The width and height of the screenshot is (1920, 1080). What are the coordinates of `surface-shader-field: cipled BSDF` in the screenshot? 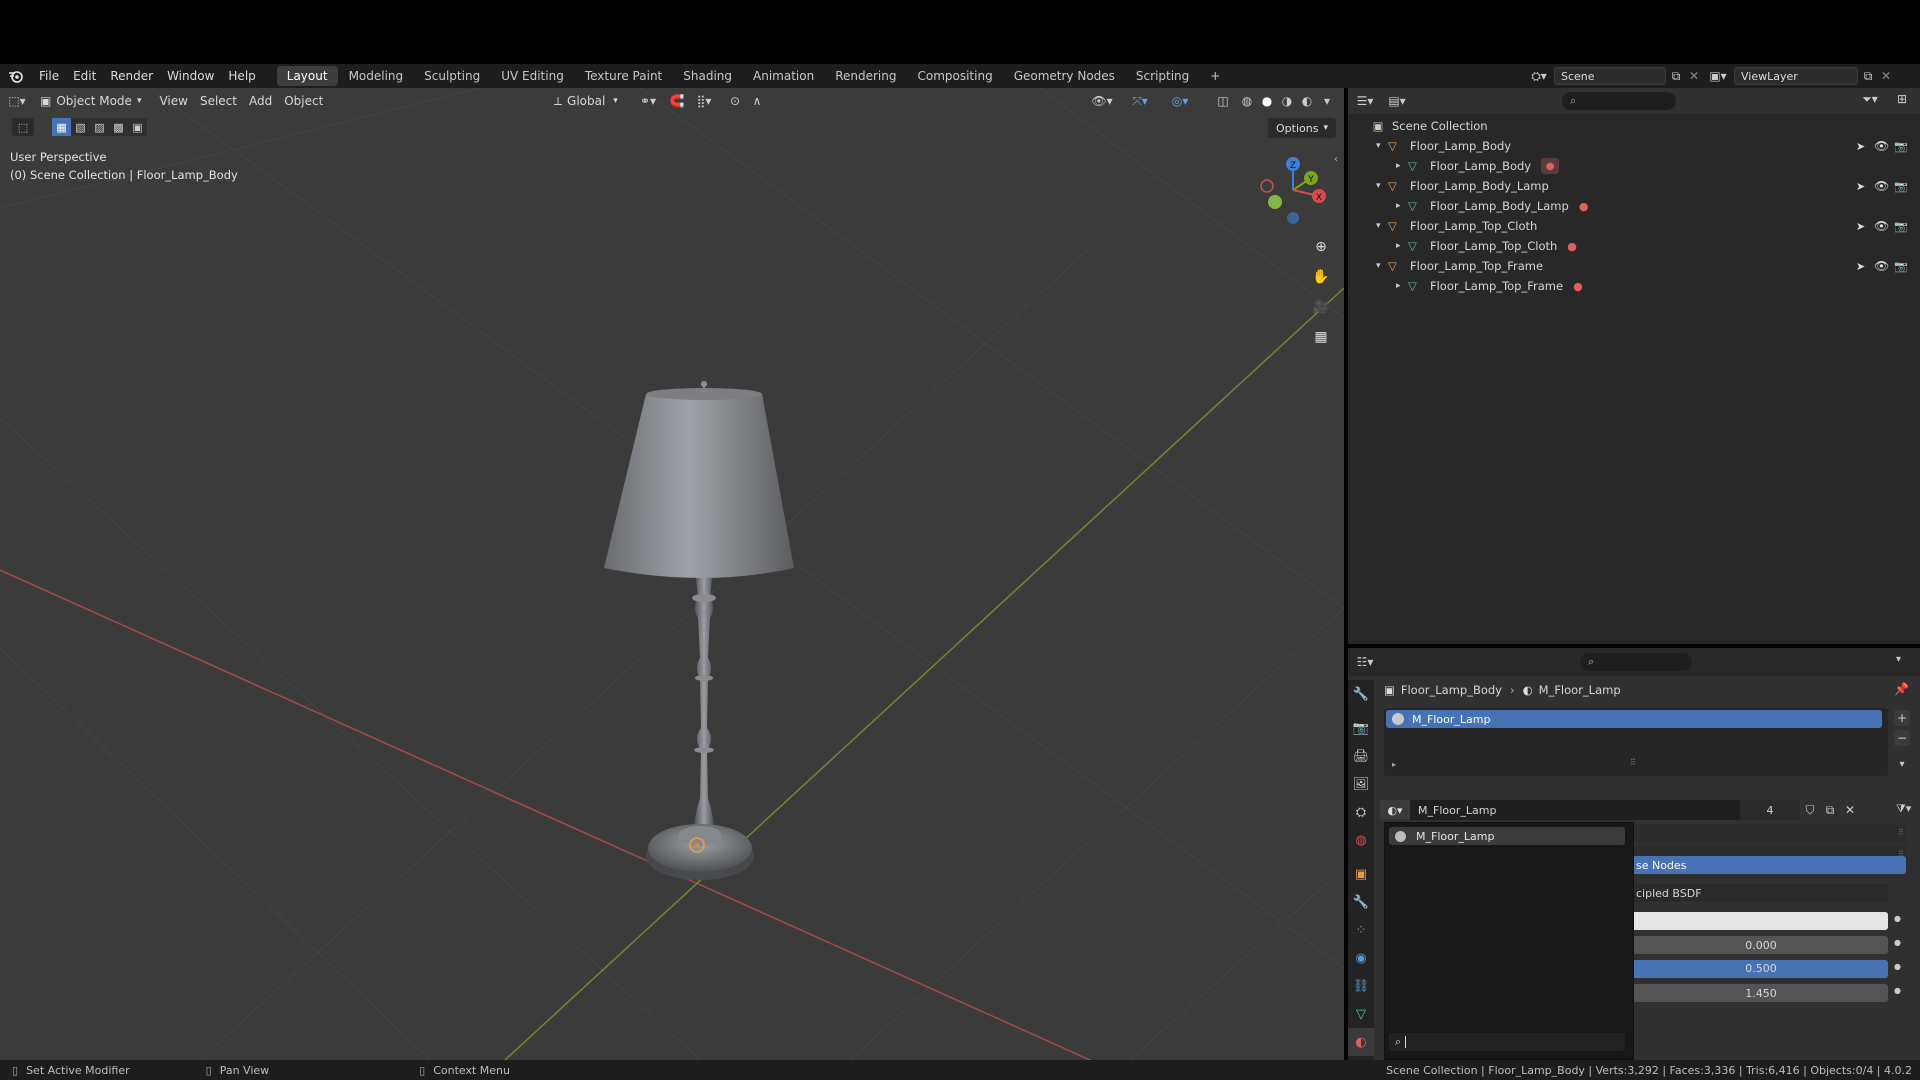 It's located at (1761, 893).